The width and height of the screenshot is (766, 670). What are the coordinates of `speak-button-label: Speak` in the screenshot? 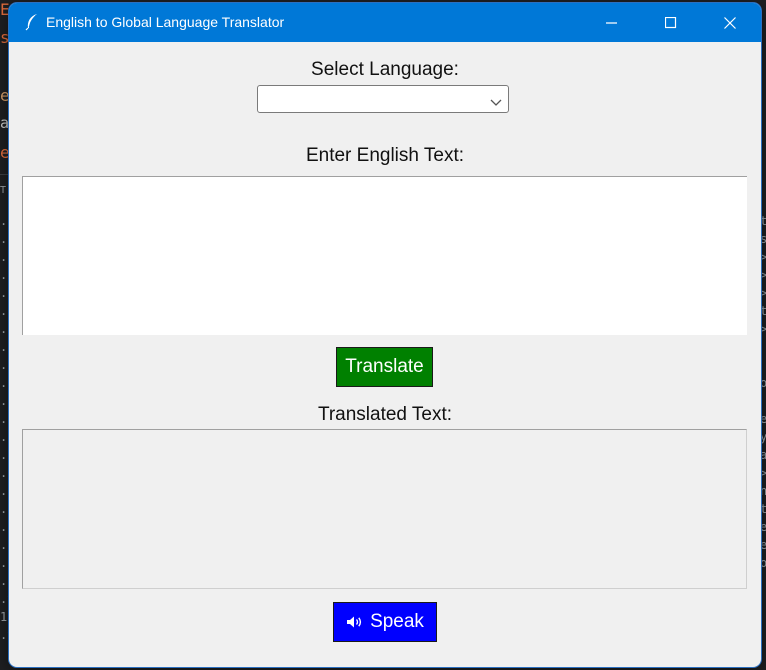 It's located at (397, 621).